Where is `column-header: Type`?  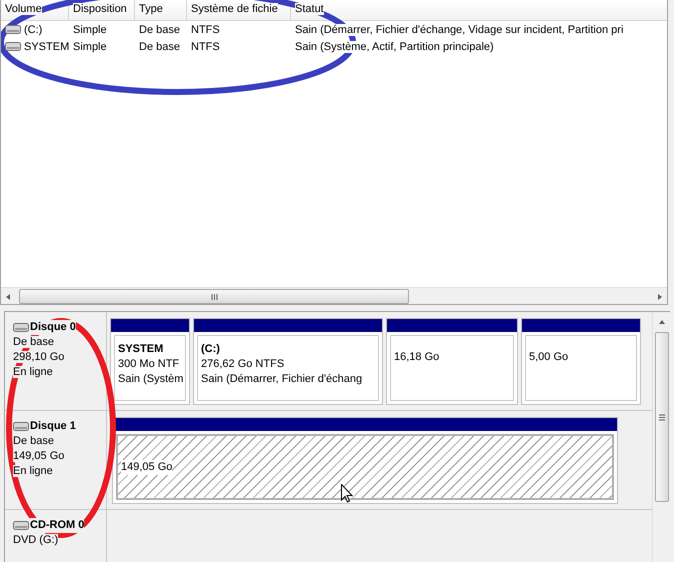
column-header: Type is located at coordinates (151, 9).